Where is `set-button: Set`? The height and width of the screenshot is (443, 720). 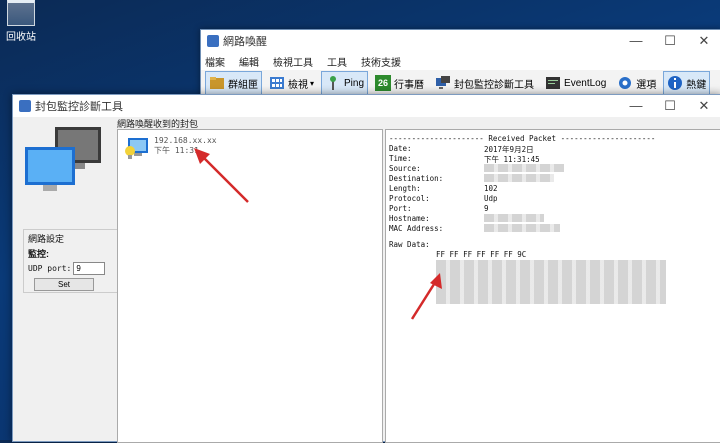
set-button: Set is located at coordinates (64, 284).